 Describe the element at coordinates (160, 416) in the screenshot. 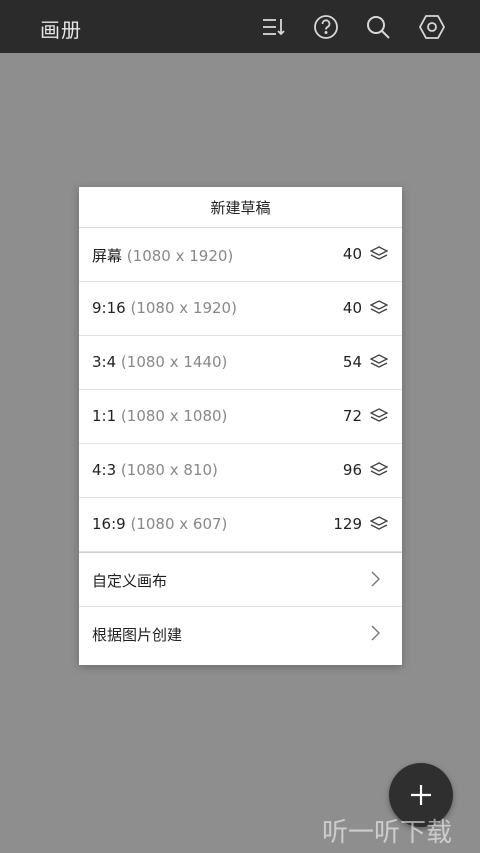

I see `preset-label: 1:1 (1080 x 1080)` at that location.